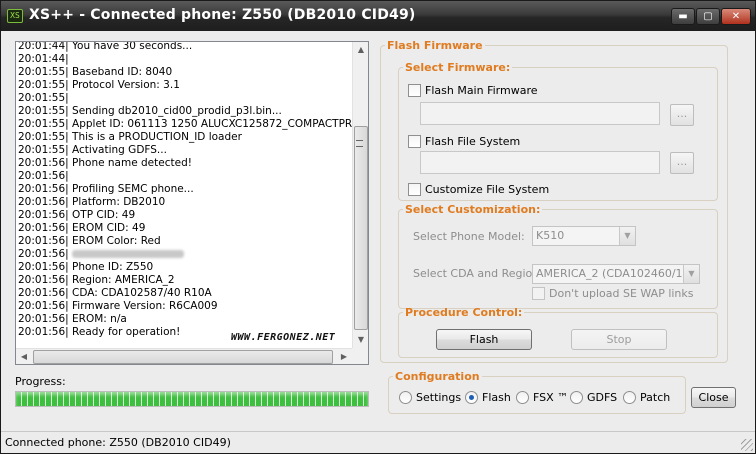 This screenshot has height=454, width=756. What do you see at coordinates (473, 141) in the screenshot?
I see `flash-file-system-label: Flash File System` at bounding box center [473, 141].